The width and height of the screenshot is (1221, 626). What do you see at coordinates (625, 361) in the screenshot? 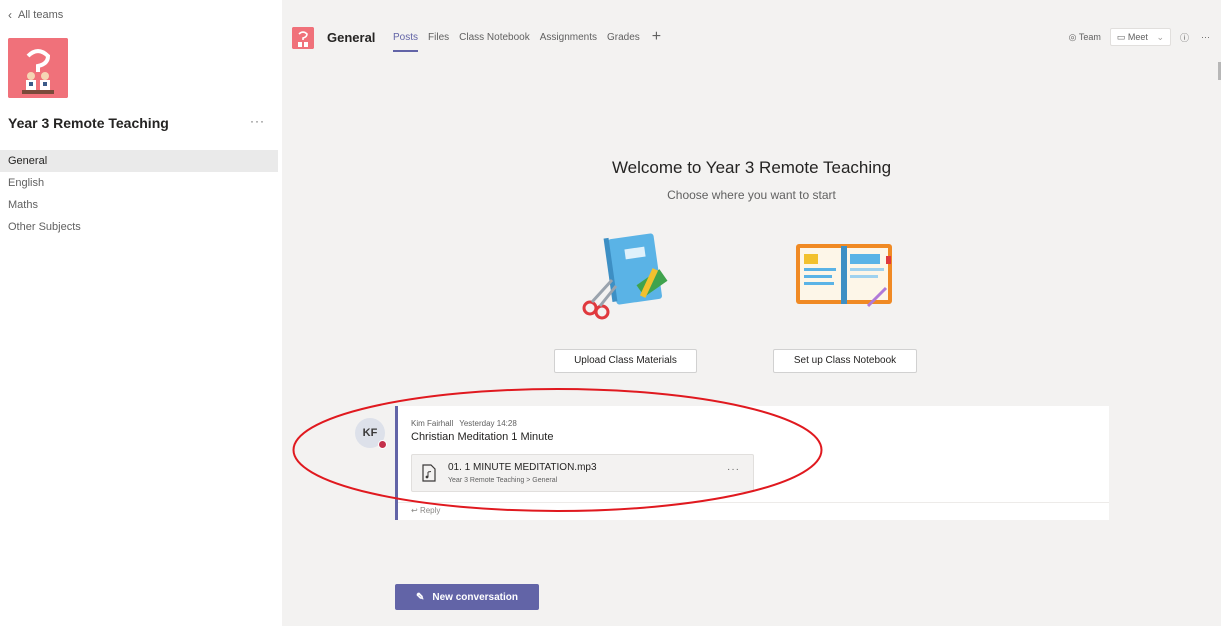
I see `upload-class-materials-button: Upload Class Materials` at bounding box center [625, 361].